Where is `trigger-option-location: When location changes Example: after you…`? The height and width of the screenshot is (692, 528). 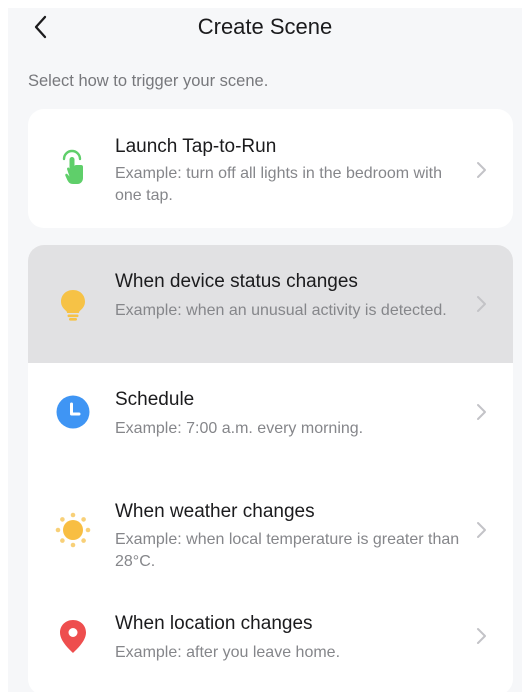 trigger-option-location: When location changes Example: after you… is located at coordinates (270, 639).